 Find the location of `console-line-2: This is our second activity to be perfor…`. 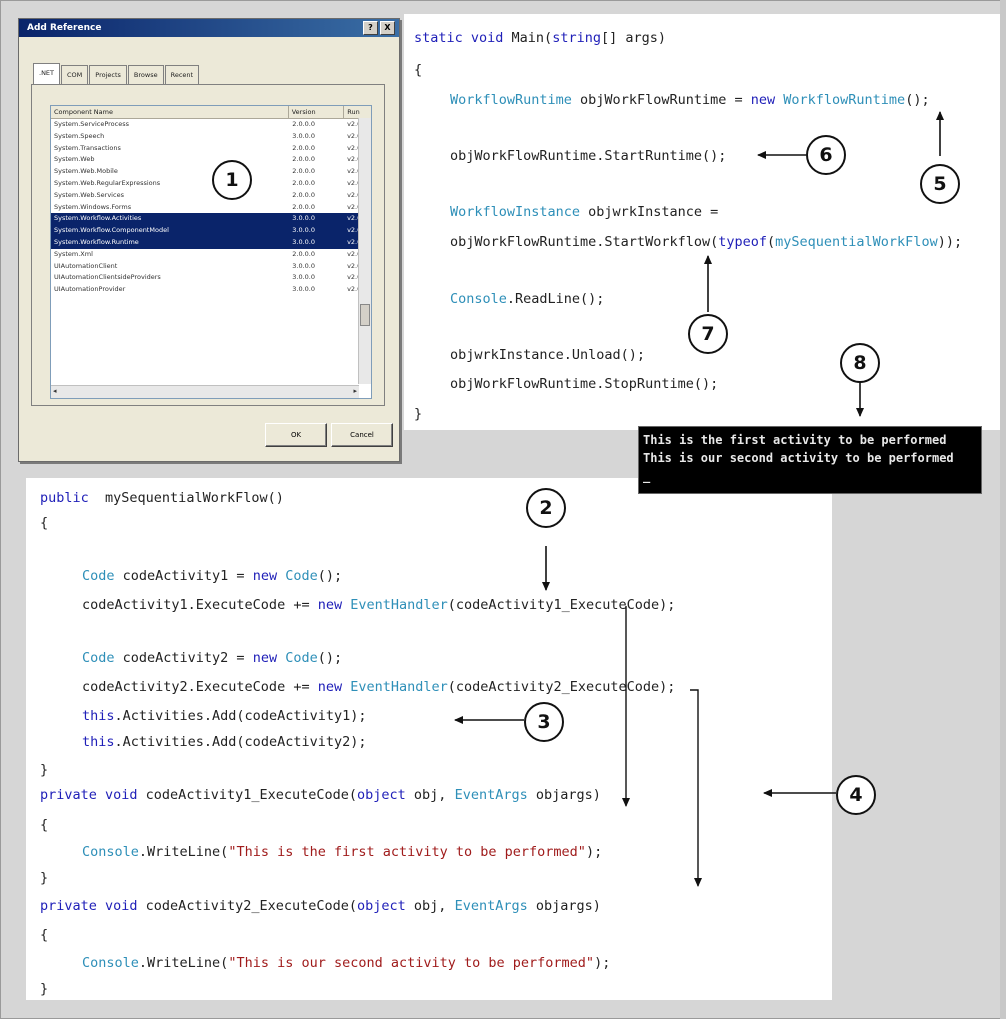

console-line-2: This is our second activity to be perfor… is located at coordinates (798, 458).